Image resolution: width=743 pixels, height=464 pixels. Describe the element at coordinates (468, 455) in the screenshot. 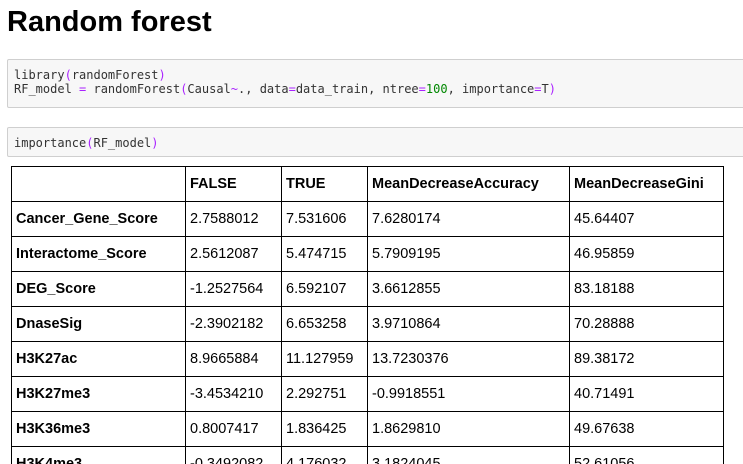

I see `table-cell: 3.1824045` at that location.